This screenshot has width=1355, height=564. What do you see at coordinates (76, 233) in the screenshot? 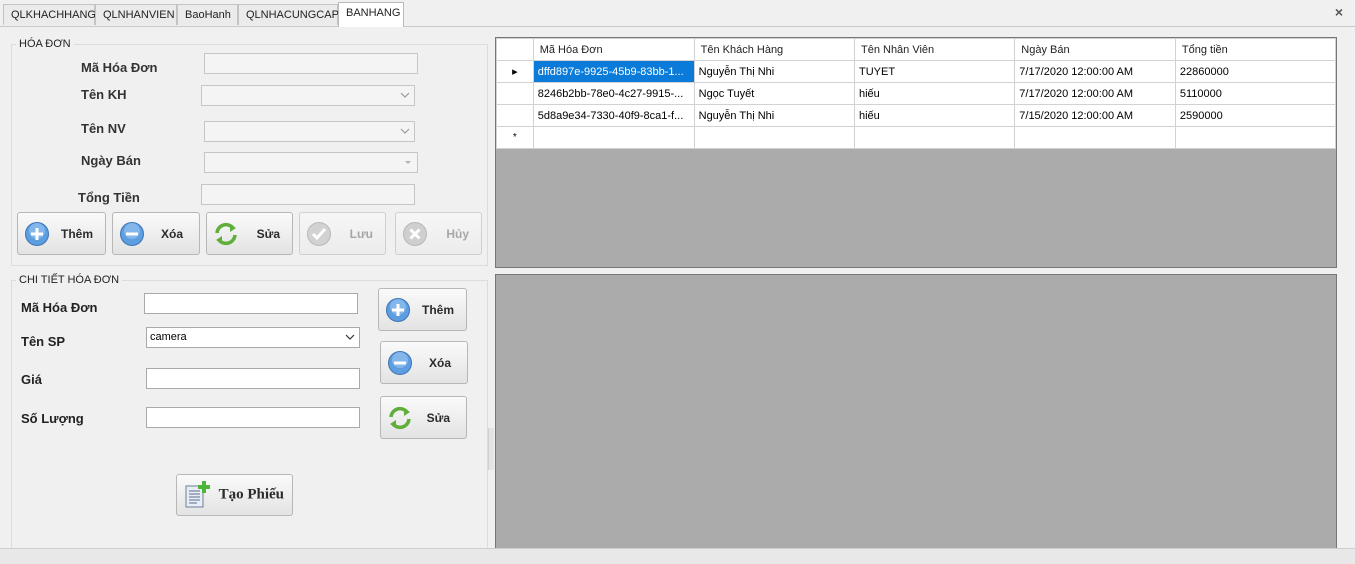
I see `add-invoice-label: Thêm` at bounding box center [76, 233].